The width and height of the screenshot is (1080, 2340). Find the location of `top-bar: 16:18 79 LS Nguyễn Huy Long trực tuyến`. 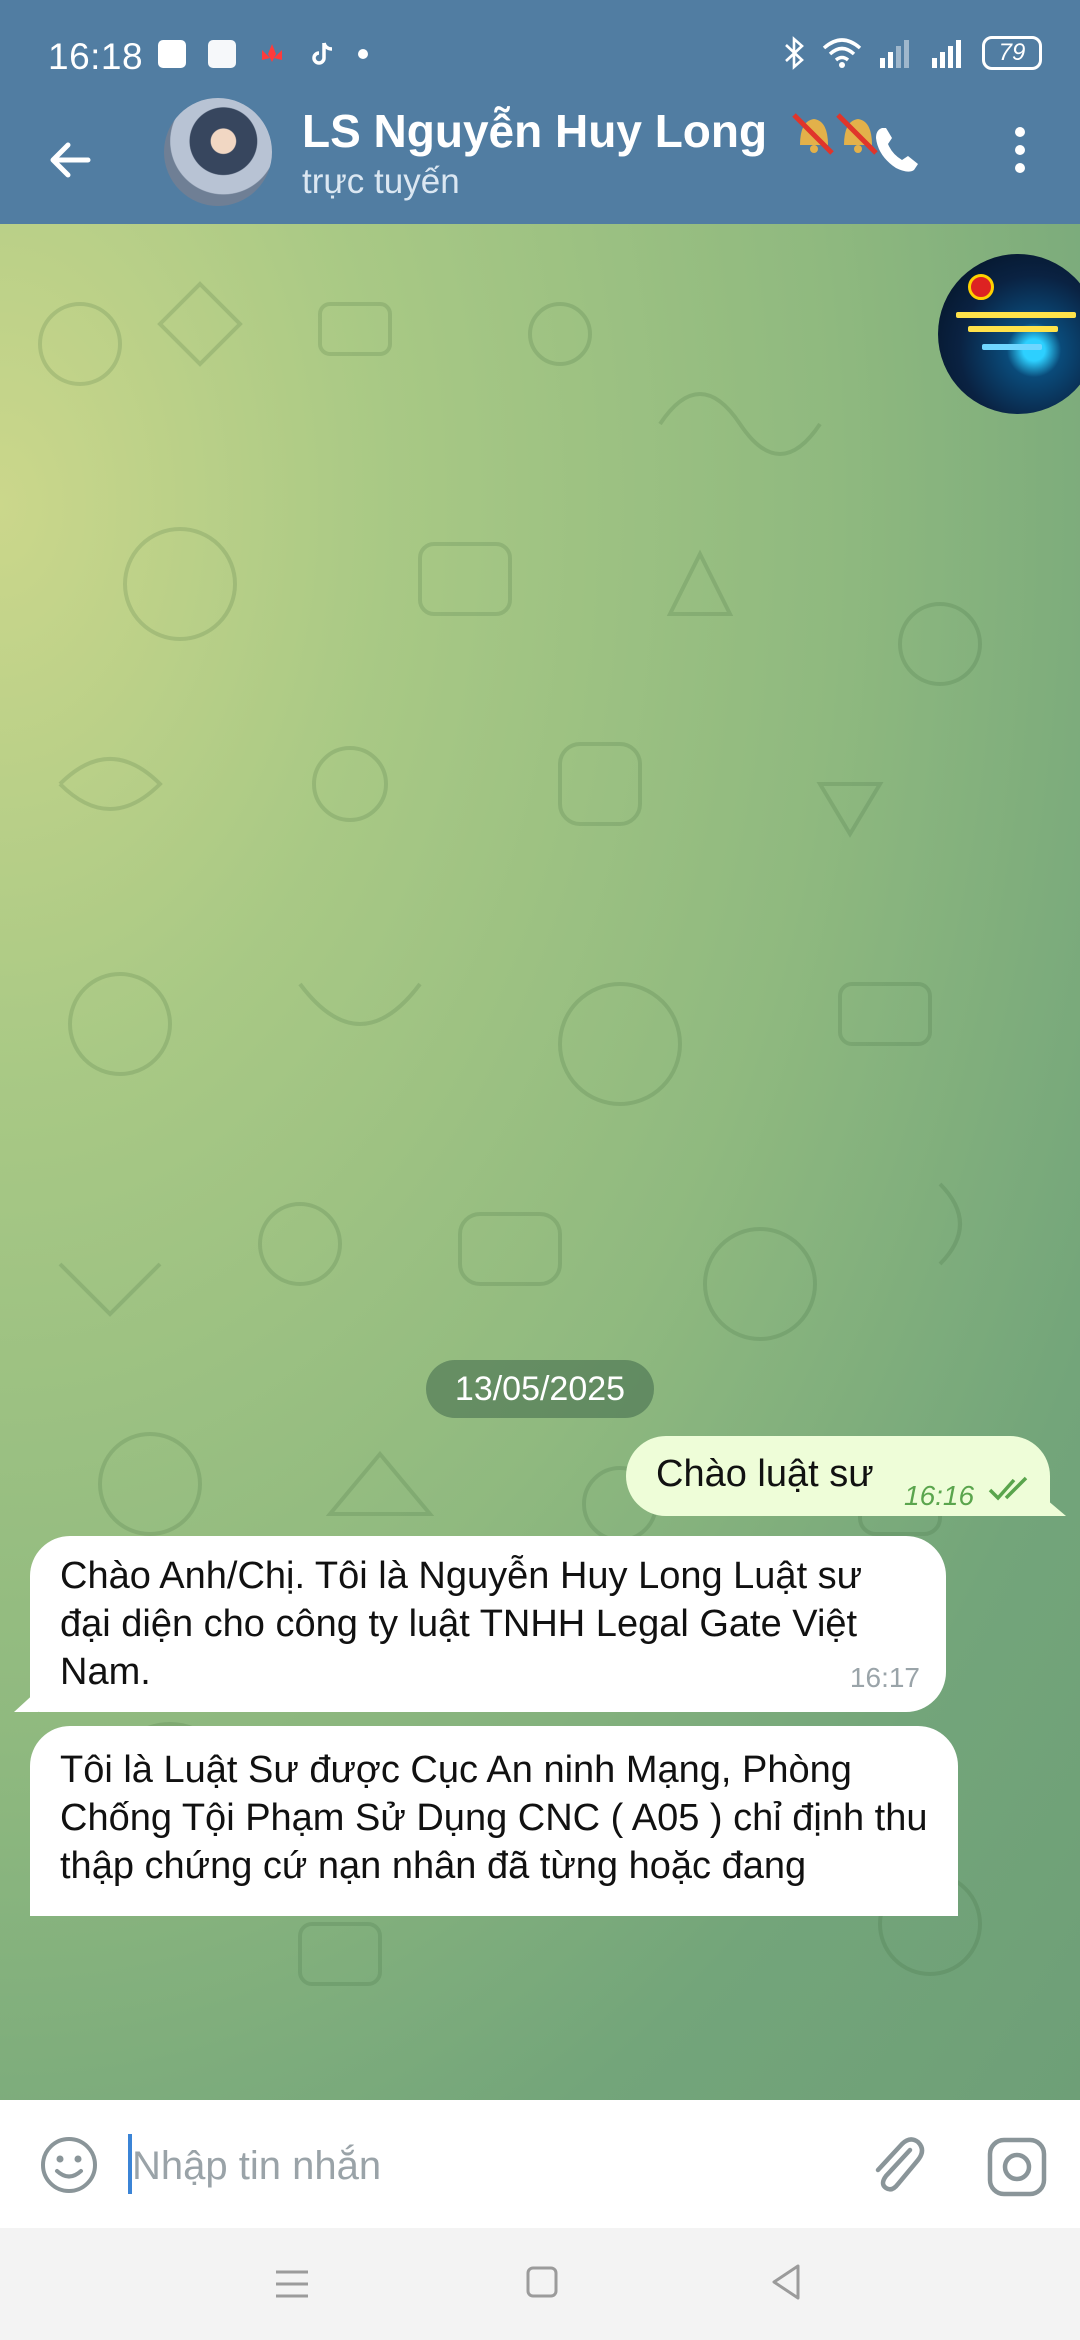

top-bar: 16:18 79 LS Nguyễn Huy Long trực tuyến is located at coordinates (540, 112).